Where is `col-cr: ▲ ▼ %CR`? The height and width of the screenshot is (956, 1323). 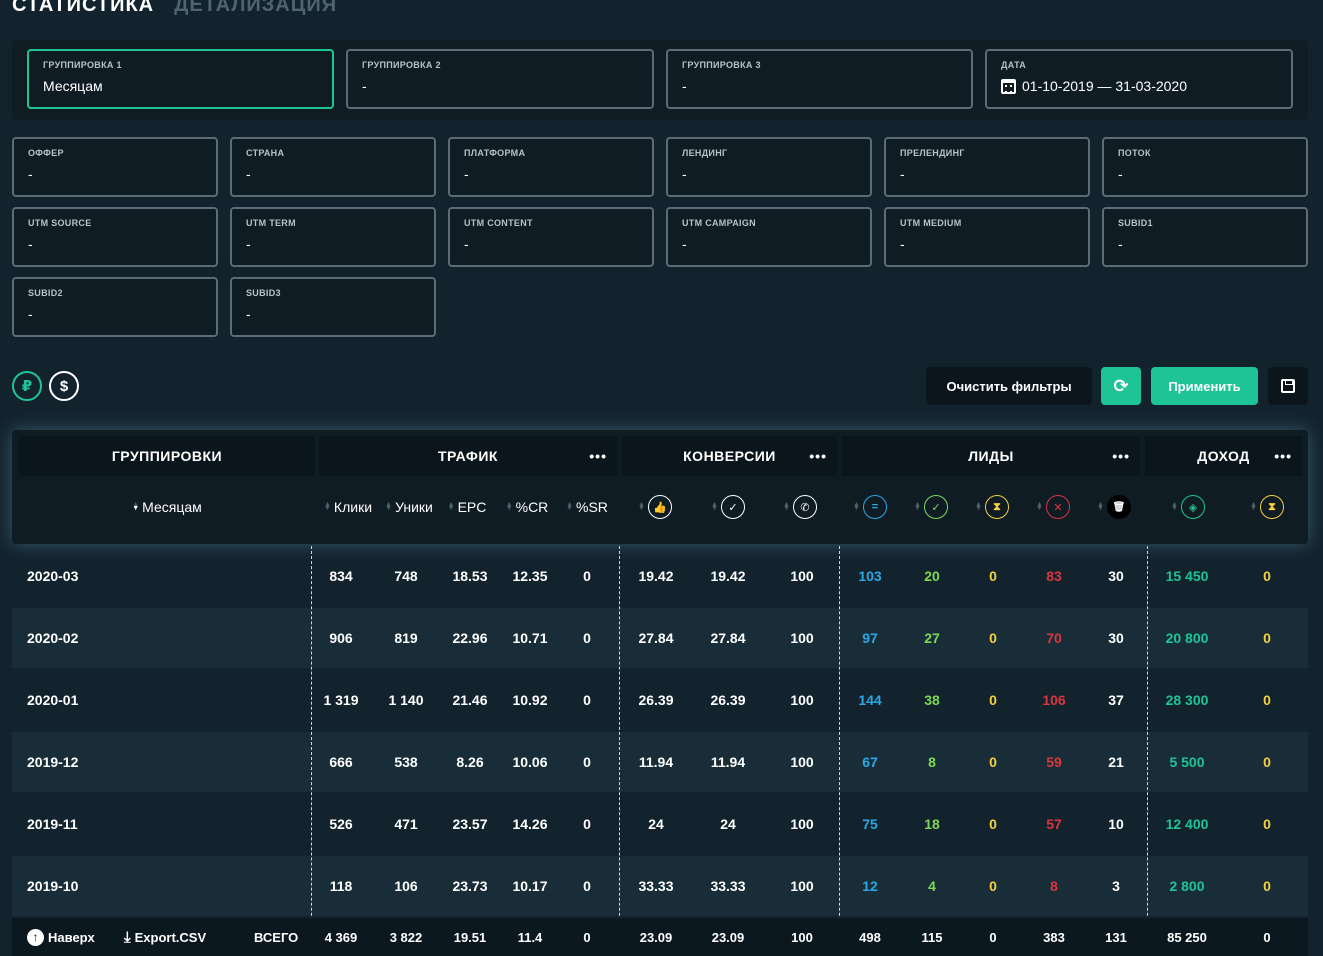 col-cr: ▲ ▼ %CR is located at coordinates (527, 507).